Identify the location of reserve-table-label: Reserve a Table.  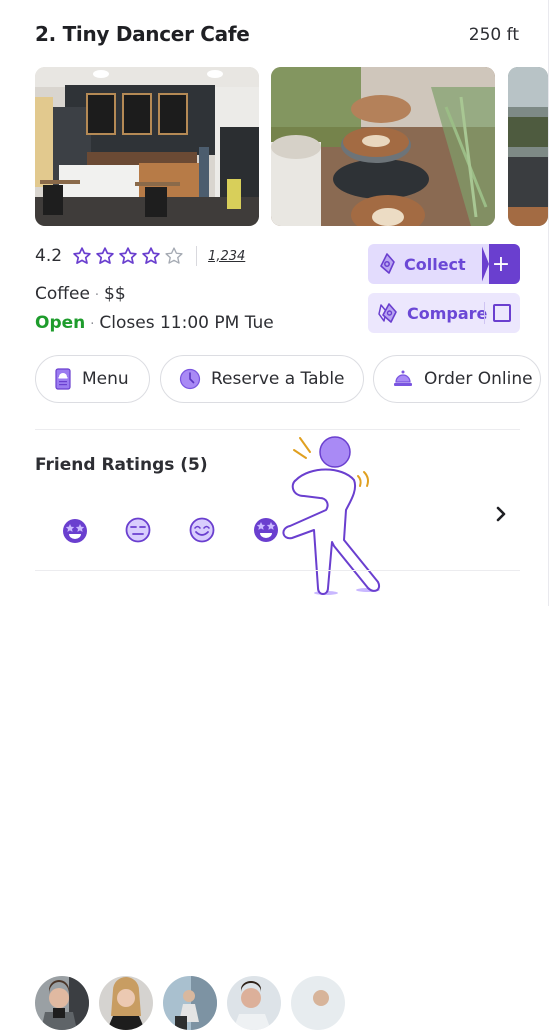
(278, 379).